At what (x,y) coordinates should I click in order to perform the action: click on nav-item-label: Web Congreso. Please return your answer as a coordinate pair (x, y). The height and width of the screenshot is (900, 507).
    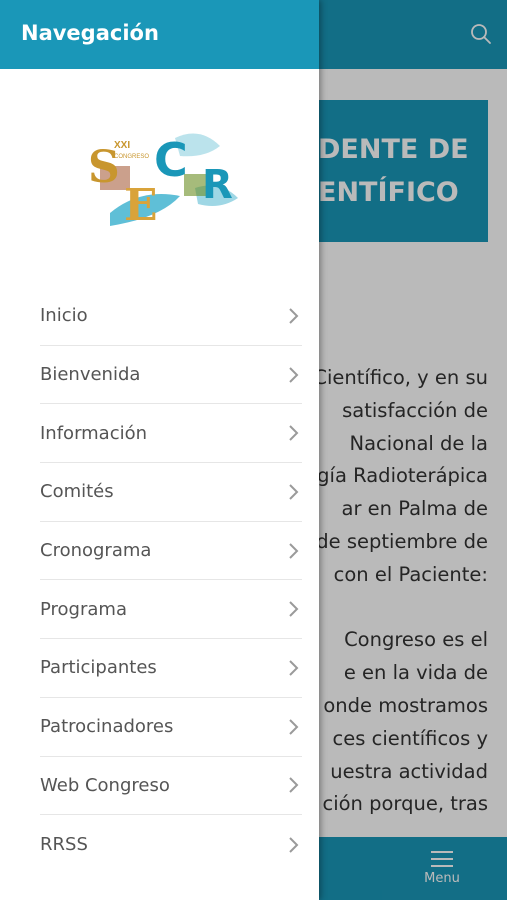
    Looking at the image, I should click on (105, 785).